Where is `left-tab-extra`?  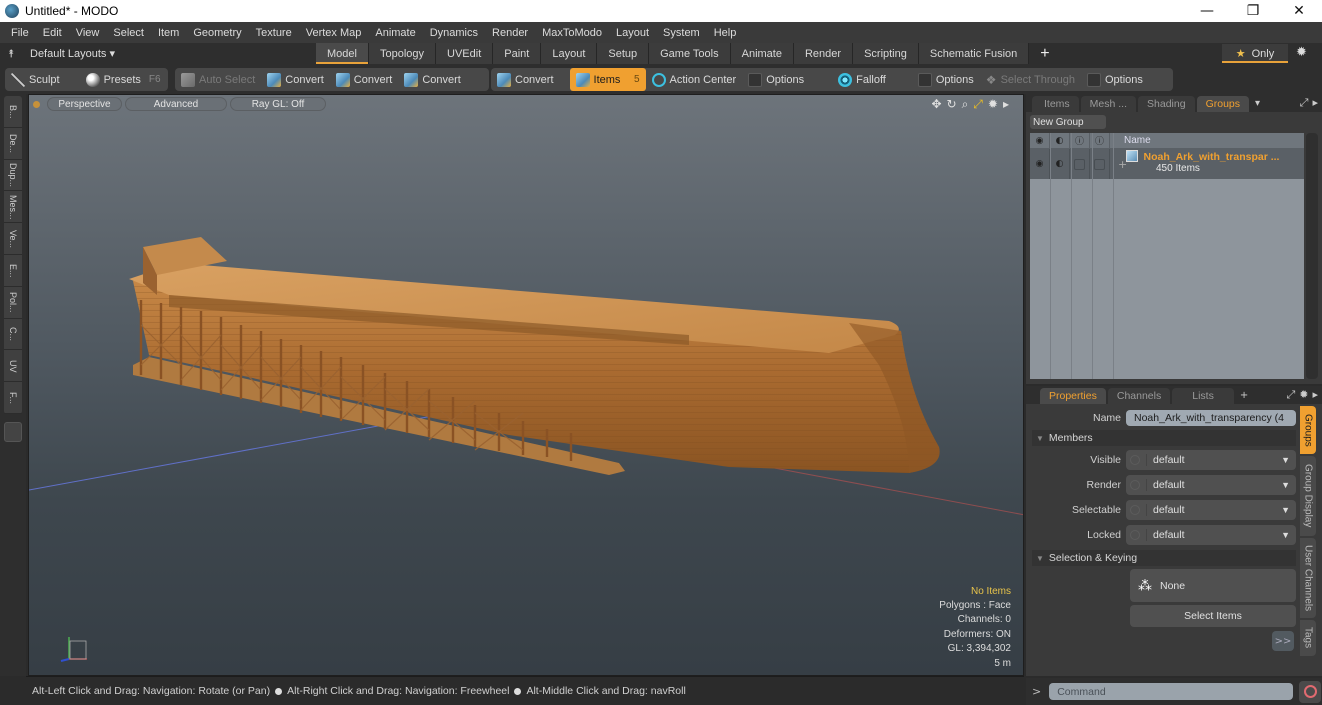
left-tab-extra is located at coordinates (13, 432).